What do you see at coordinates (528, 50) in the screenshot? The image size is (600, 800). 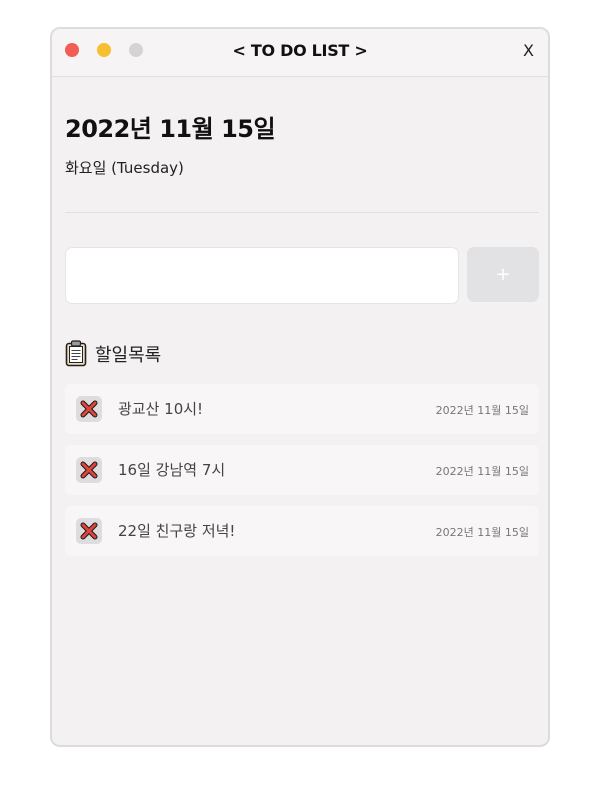 I see `close-button: X` at bounding box center [528, 50].